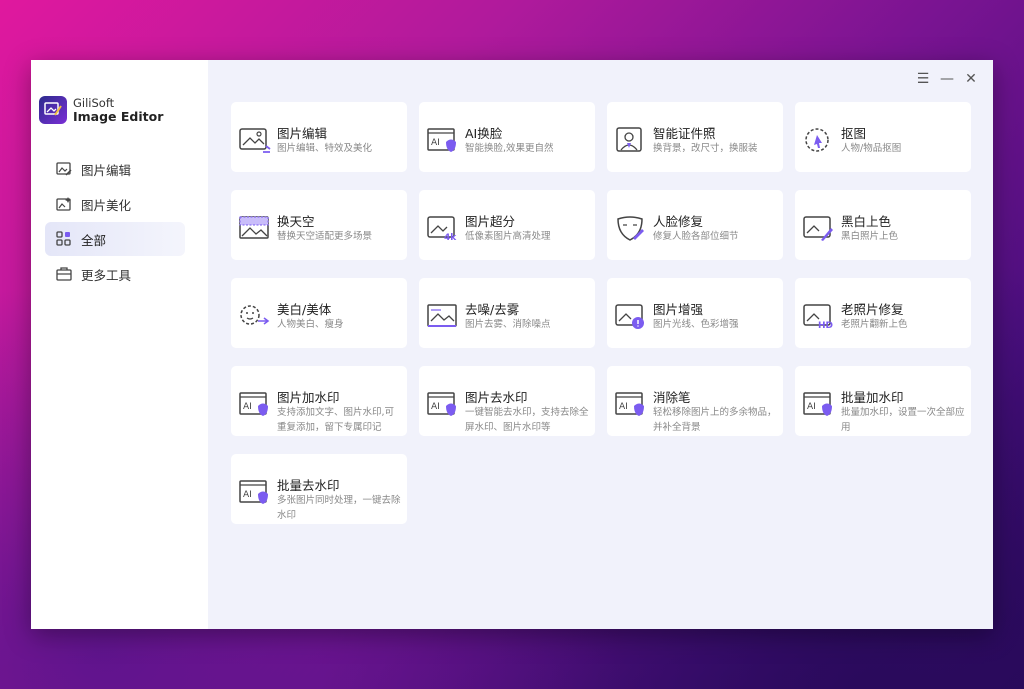  Describe the element at coordinates (819, 228) in the screenshot. I see `colorize-icon` at that location.